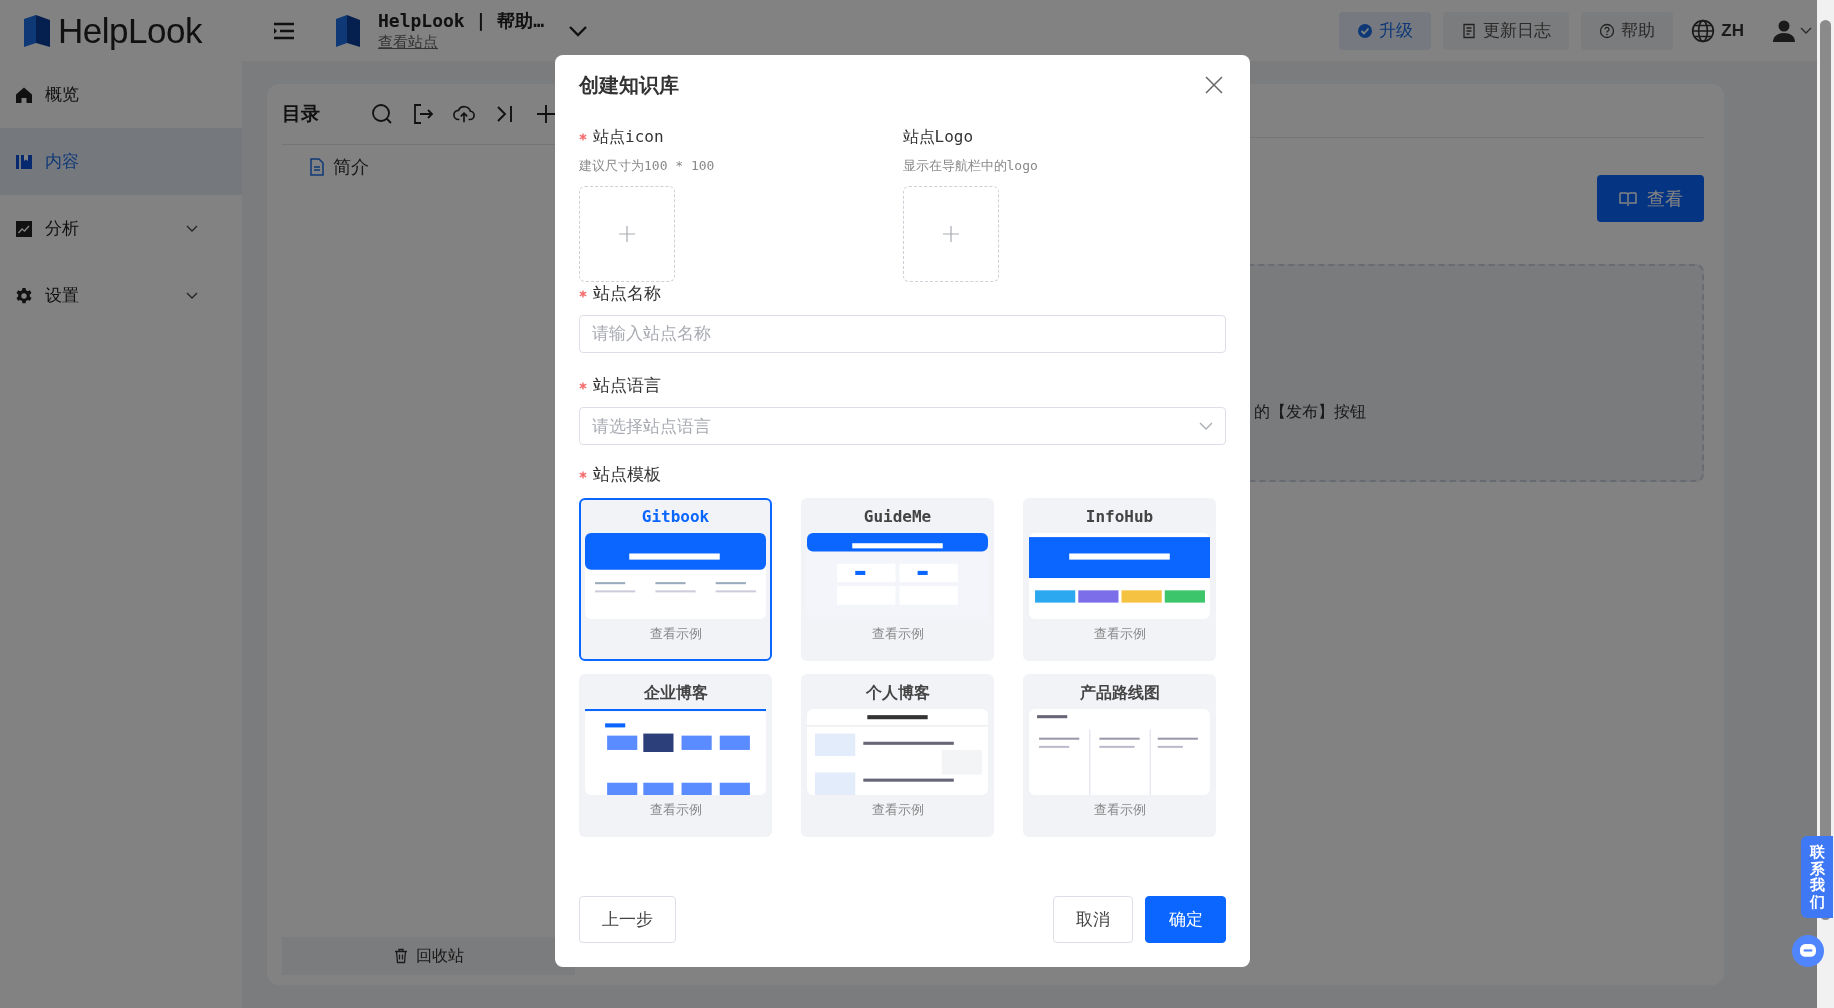  Describe the element at coordinates (1607, 30) in the screenshot. I see `help-icon` at that location.